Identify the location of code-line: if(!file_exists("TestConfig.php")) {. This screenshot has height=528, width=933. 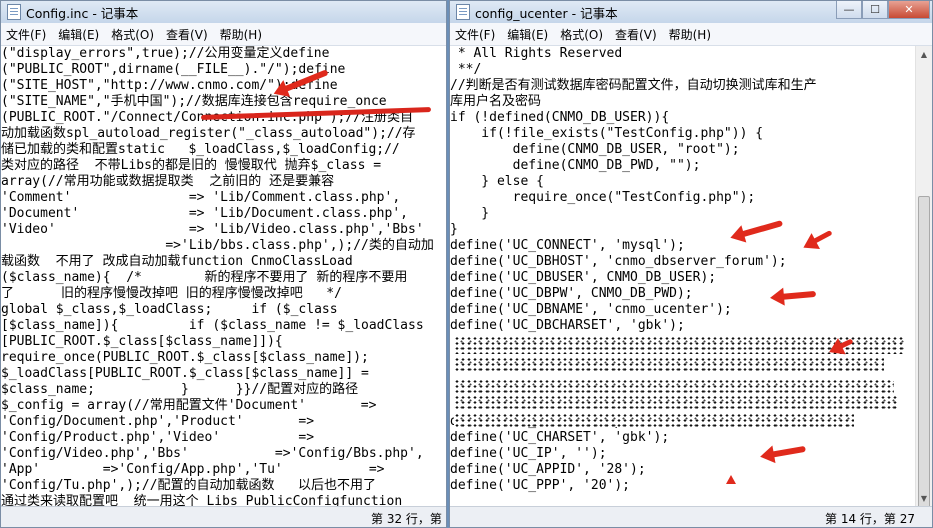
(607, 133).